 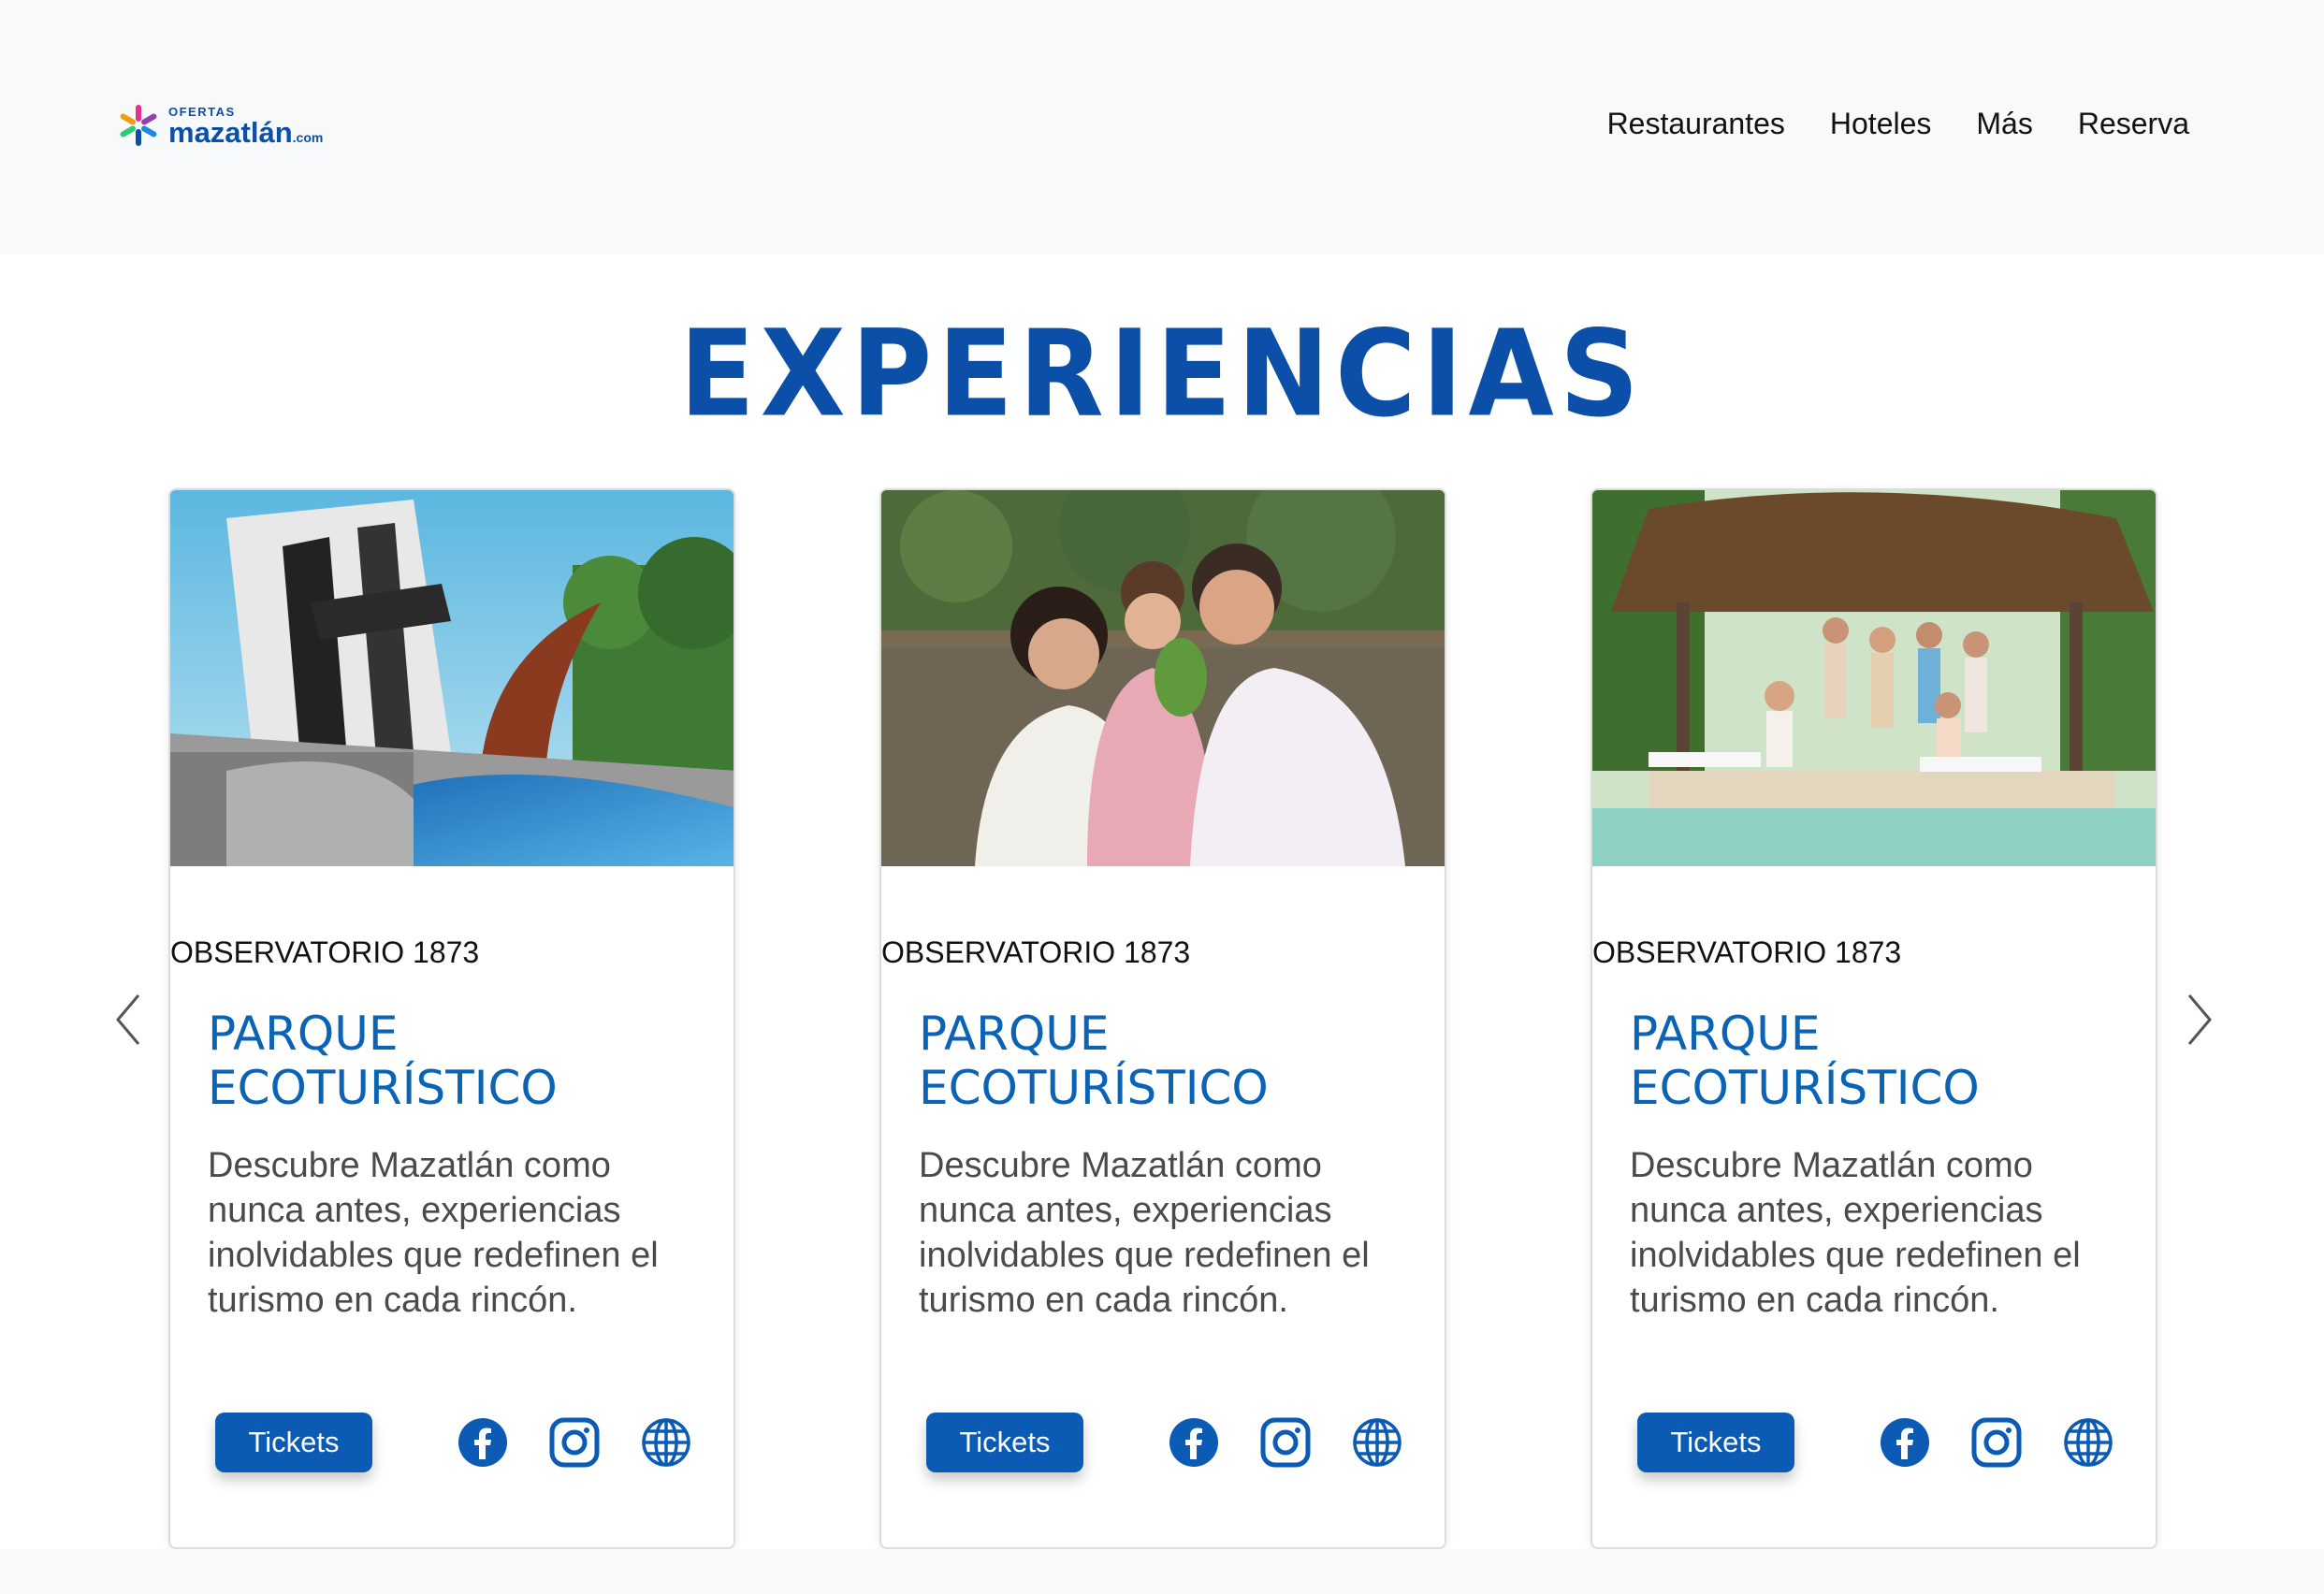 I want to click on site-logo: OFERTAS mazatlán.com, so click(x=224, y=126).